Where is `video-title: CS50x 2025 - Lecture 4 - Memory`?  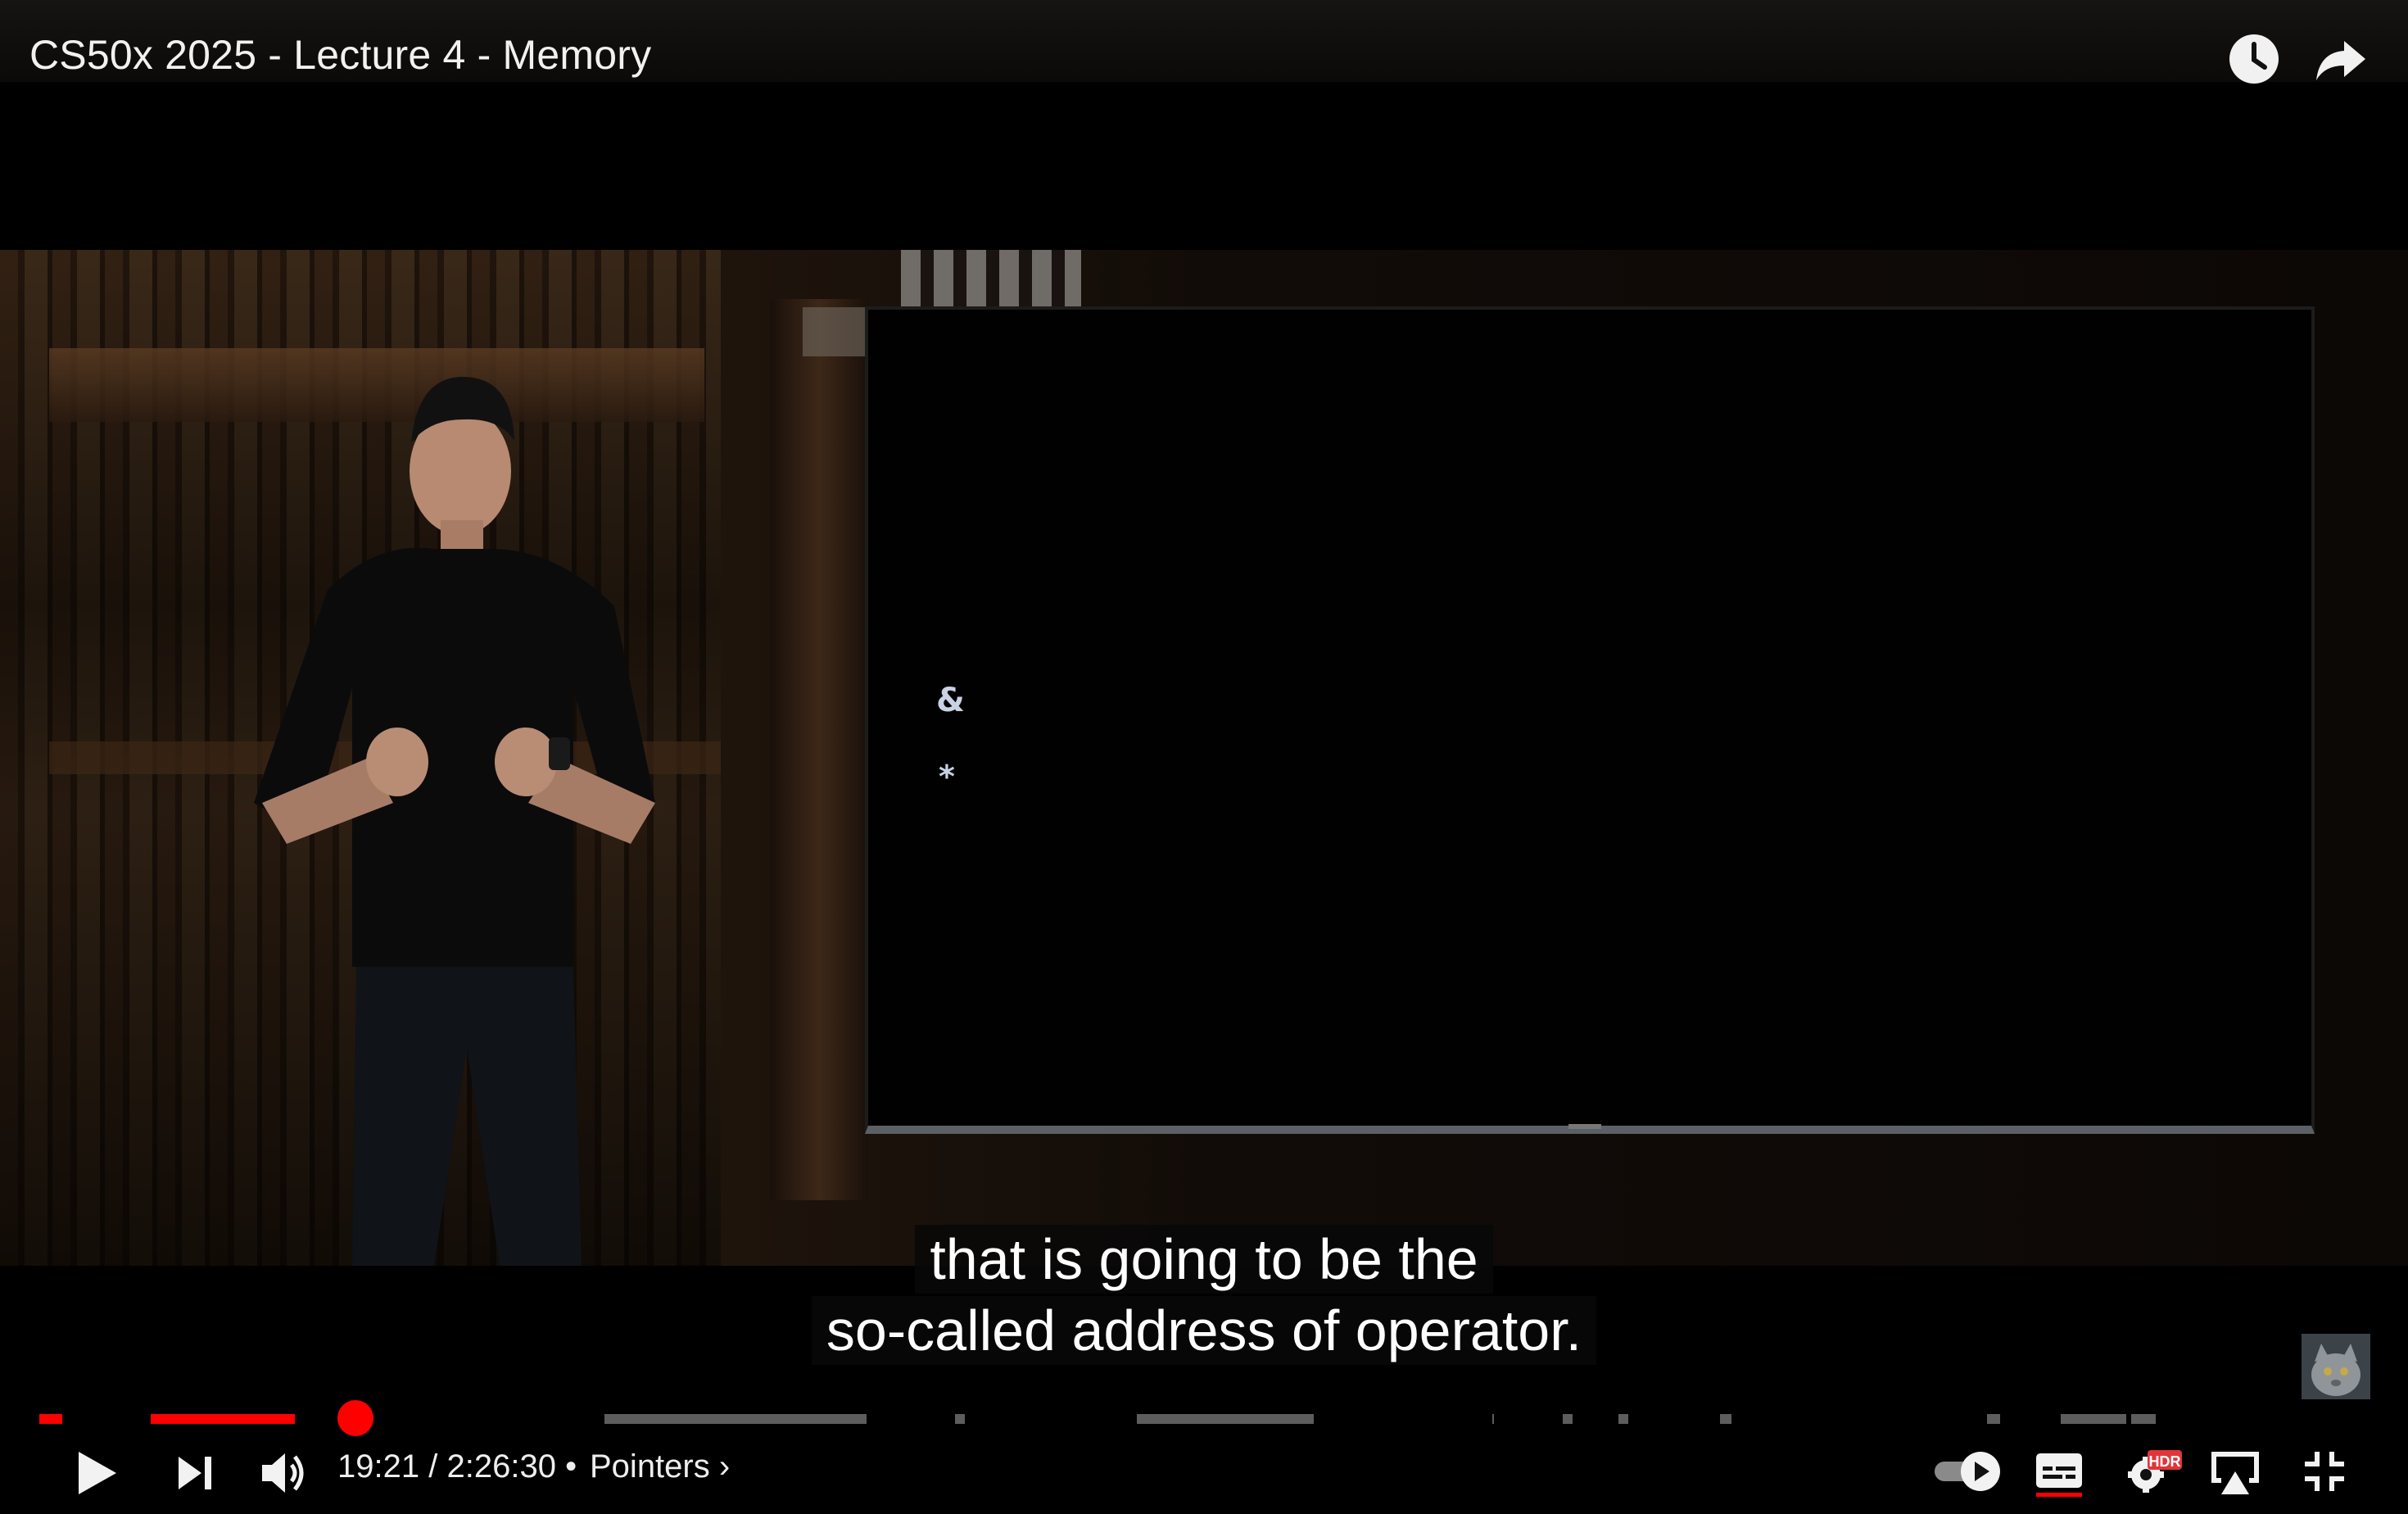
video-title: CS50x 2025 - Lecture 4 - Memory is located at coordinates (340, 55).